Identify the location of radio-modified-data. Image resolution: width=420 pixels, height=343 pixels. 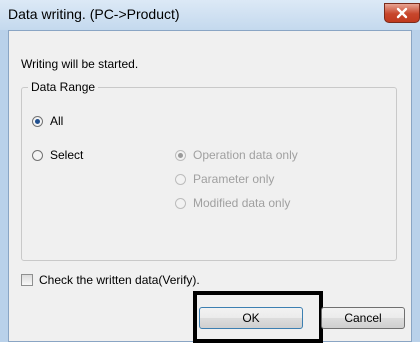
(180, 203).